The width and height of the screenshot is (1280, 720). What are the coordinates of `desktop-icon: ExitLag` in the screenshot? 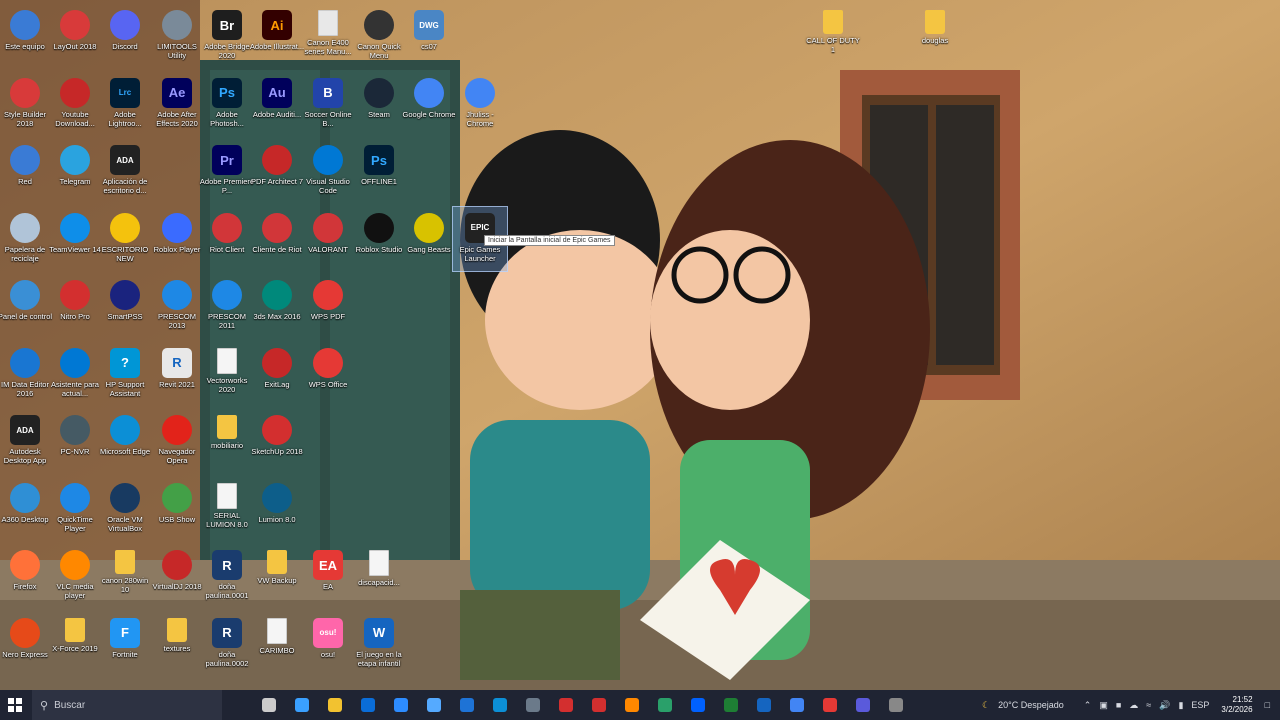 It's located at (277, 374).